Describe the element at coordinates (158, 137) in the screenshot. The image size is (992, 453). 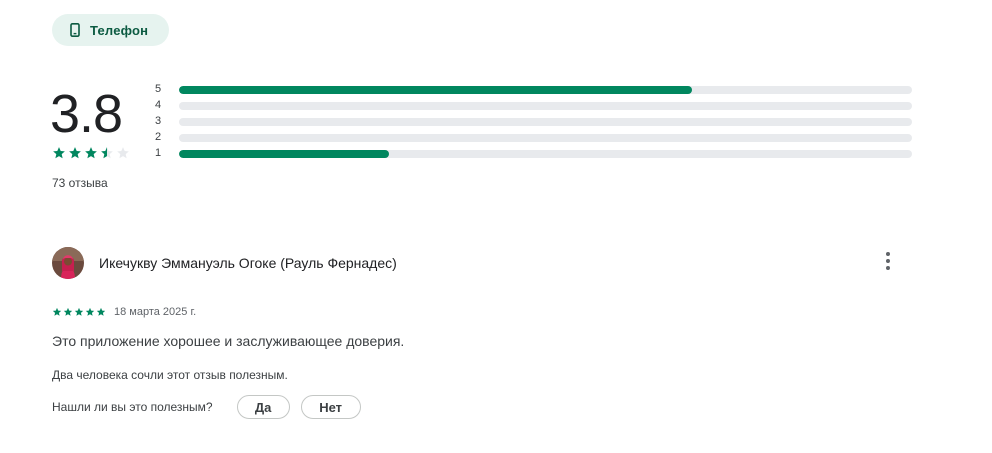
I see `histogram-label: 2` at that location.